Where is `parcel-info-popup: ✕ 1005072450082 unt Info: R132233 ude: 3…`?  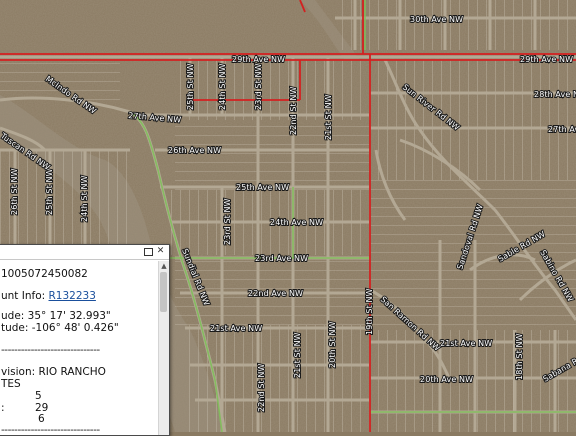 parcel-info-popup: ✕ 1005072450082 unt Info: R132233 ude: 3… is located at coordinates (85, 340).